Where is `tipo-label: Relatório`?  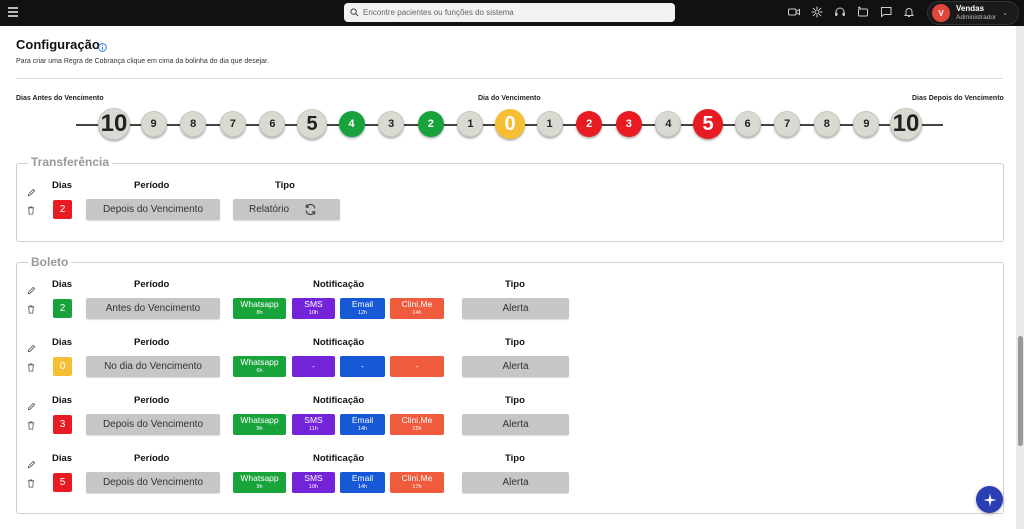
tipo-label: Relatório is located at coordinates (269, 209).